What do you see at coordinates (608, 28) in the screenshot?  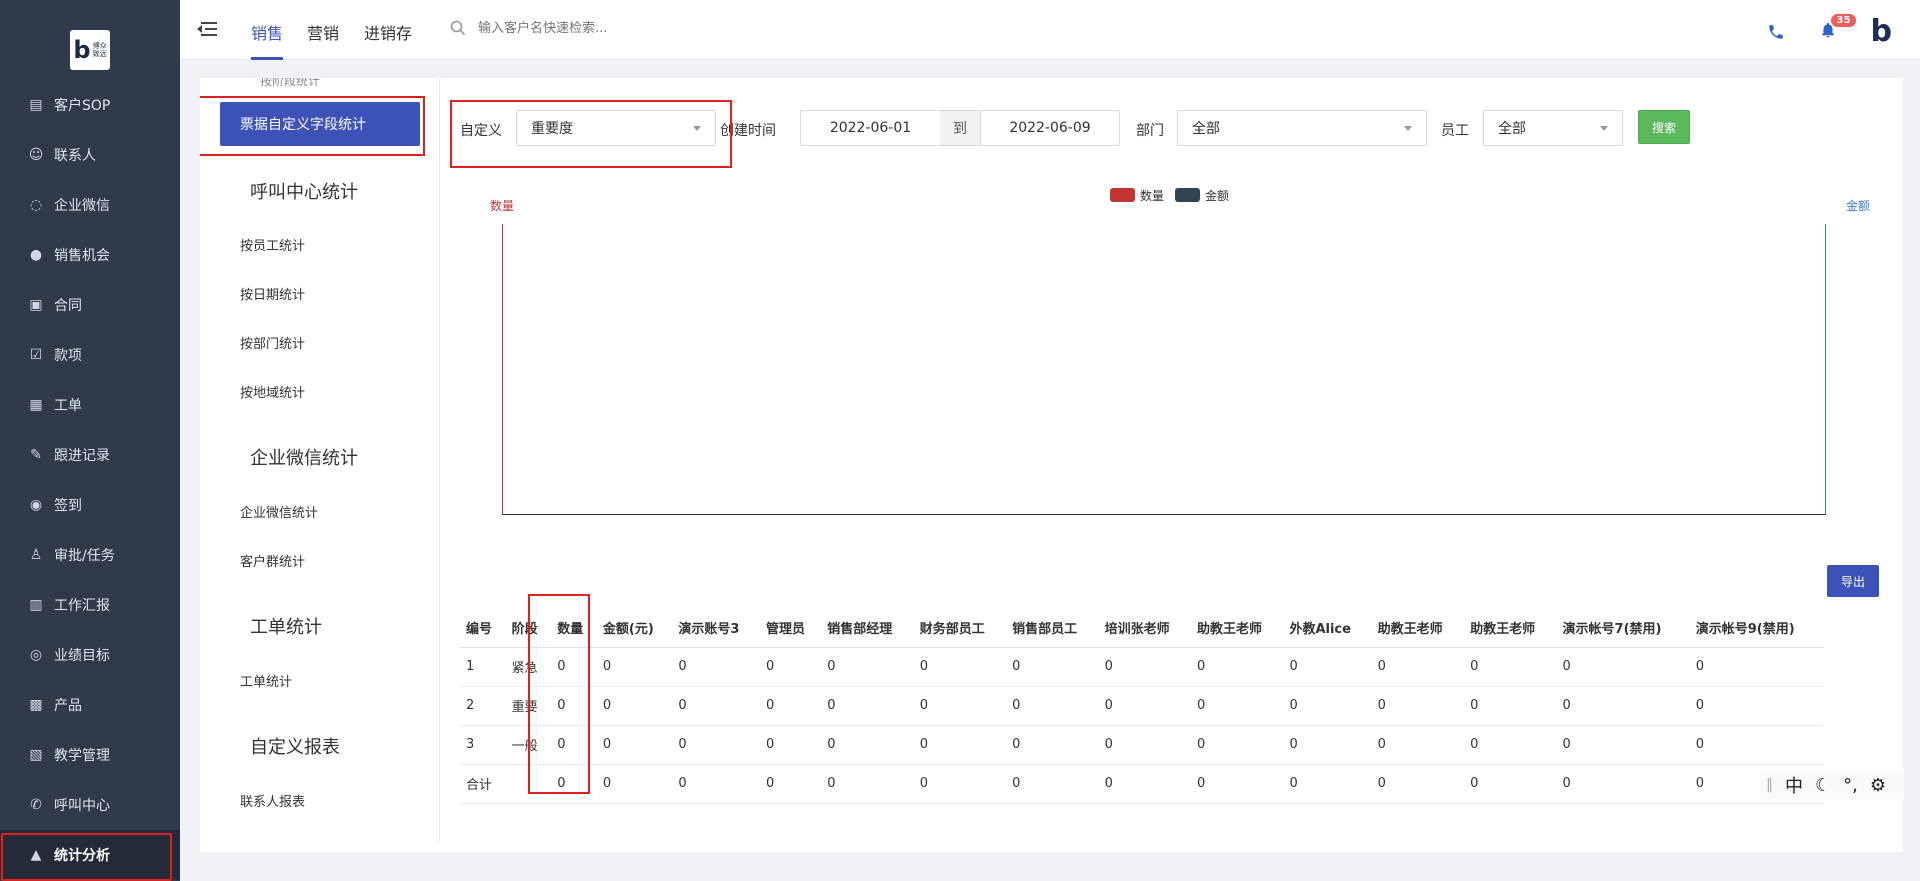 I see `search-input` at bounding box center [608, 28].